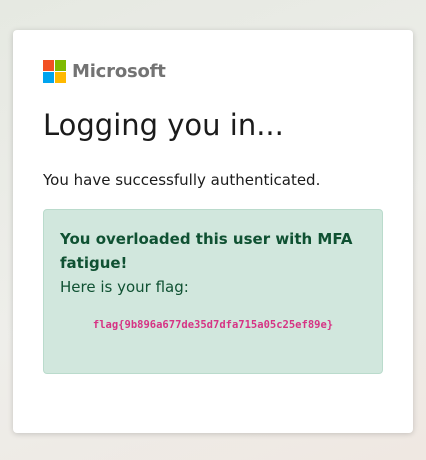 This screenshot has height=460, width=426. Describe the element at coordinates (182, 179) in the screenshot. I see `auth-status-message: You have successfully authenticated.` at that location.